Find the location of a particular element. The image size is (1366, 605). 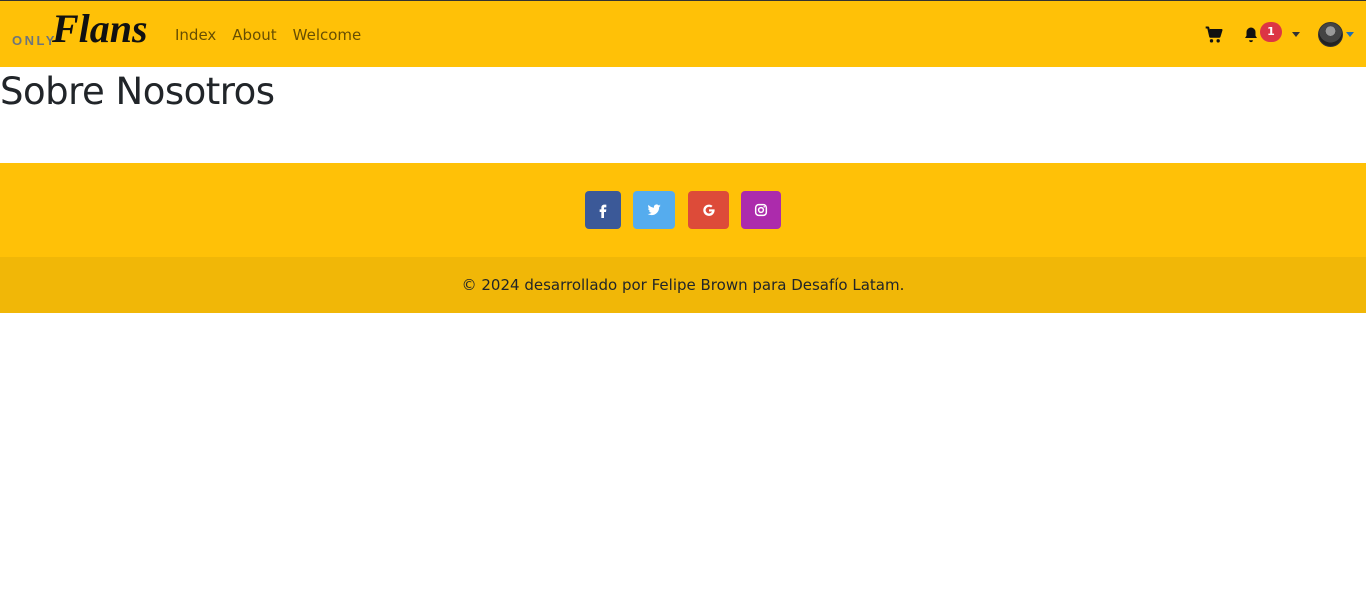

brand-script-text: Flans is located at coordinates (100, 28).